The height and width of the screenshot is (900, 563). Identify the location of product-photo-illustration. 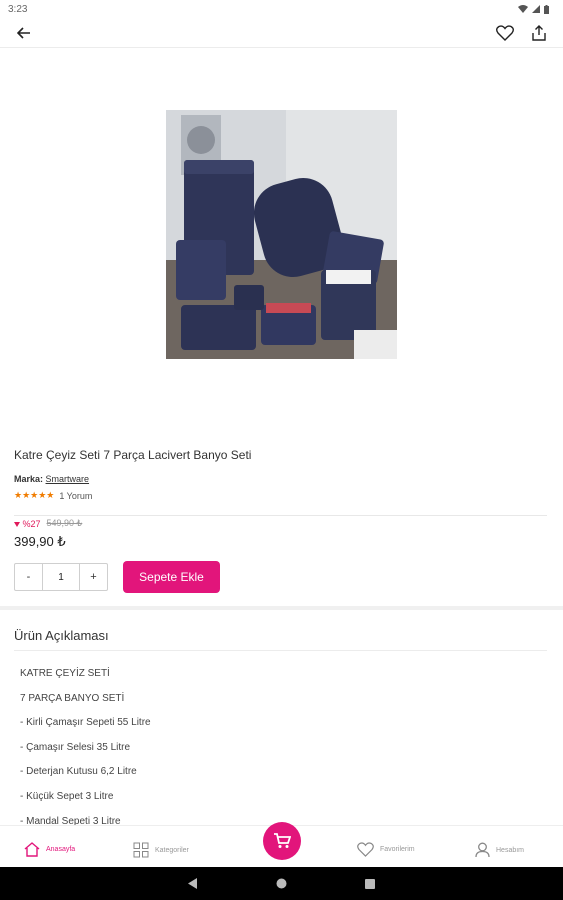
(281, 234).